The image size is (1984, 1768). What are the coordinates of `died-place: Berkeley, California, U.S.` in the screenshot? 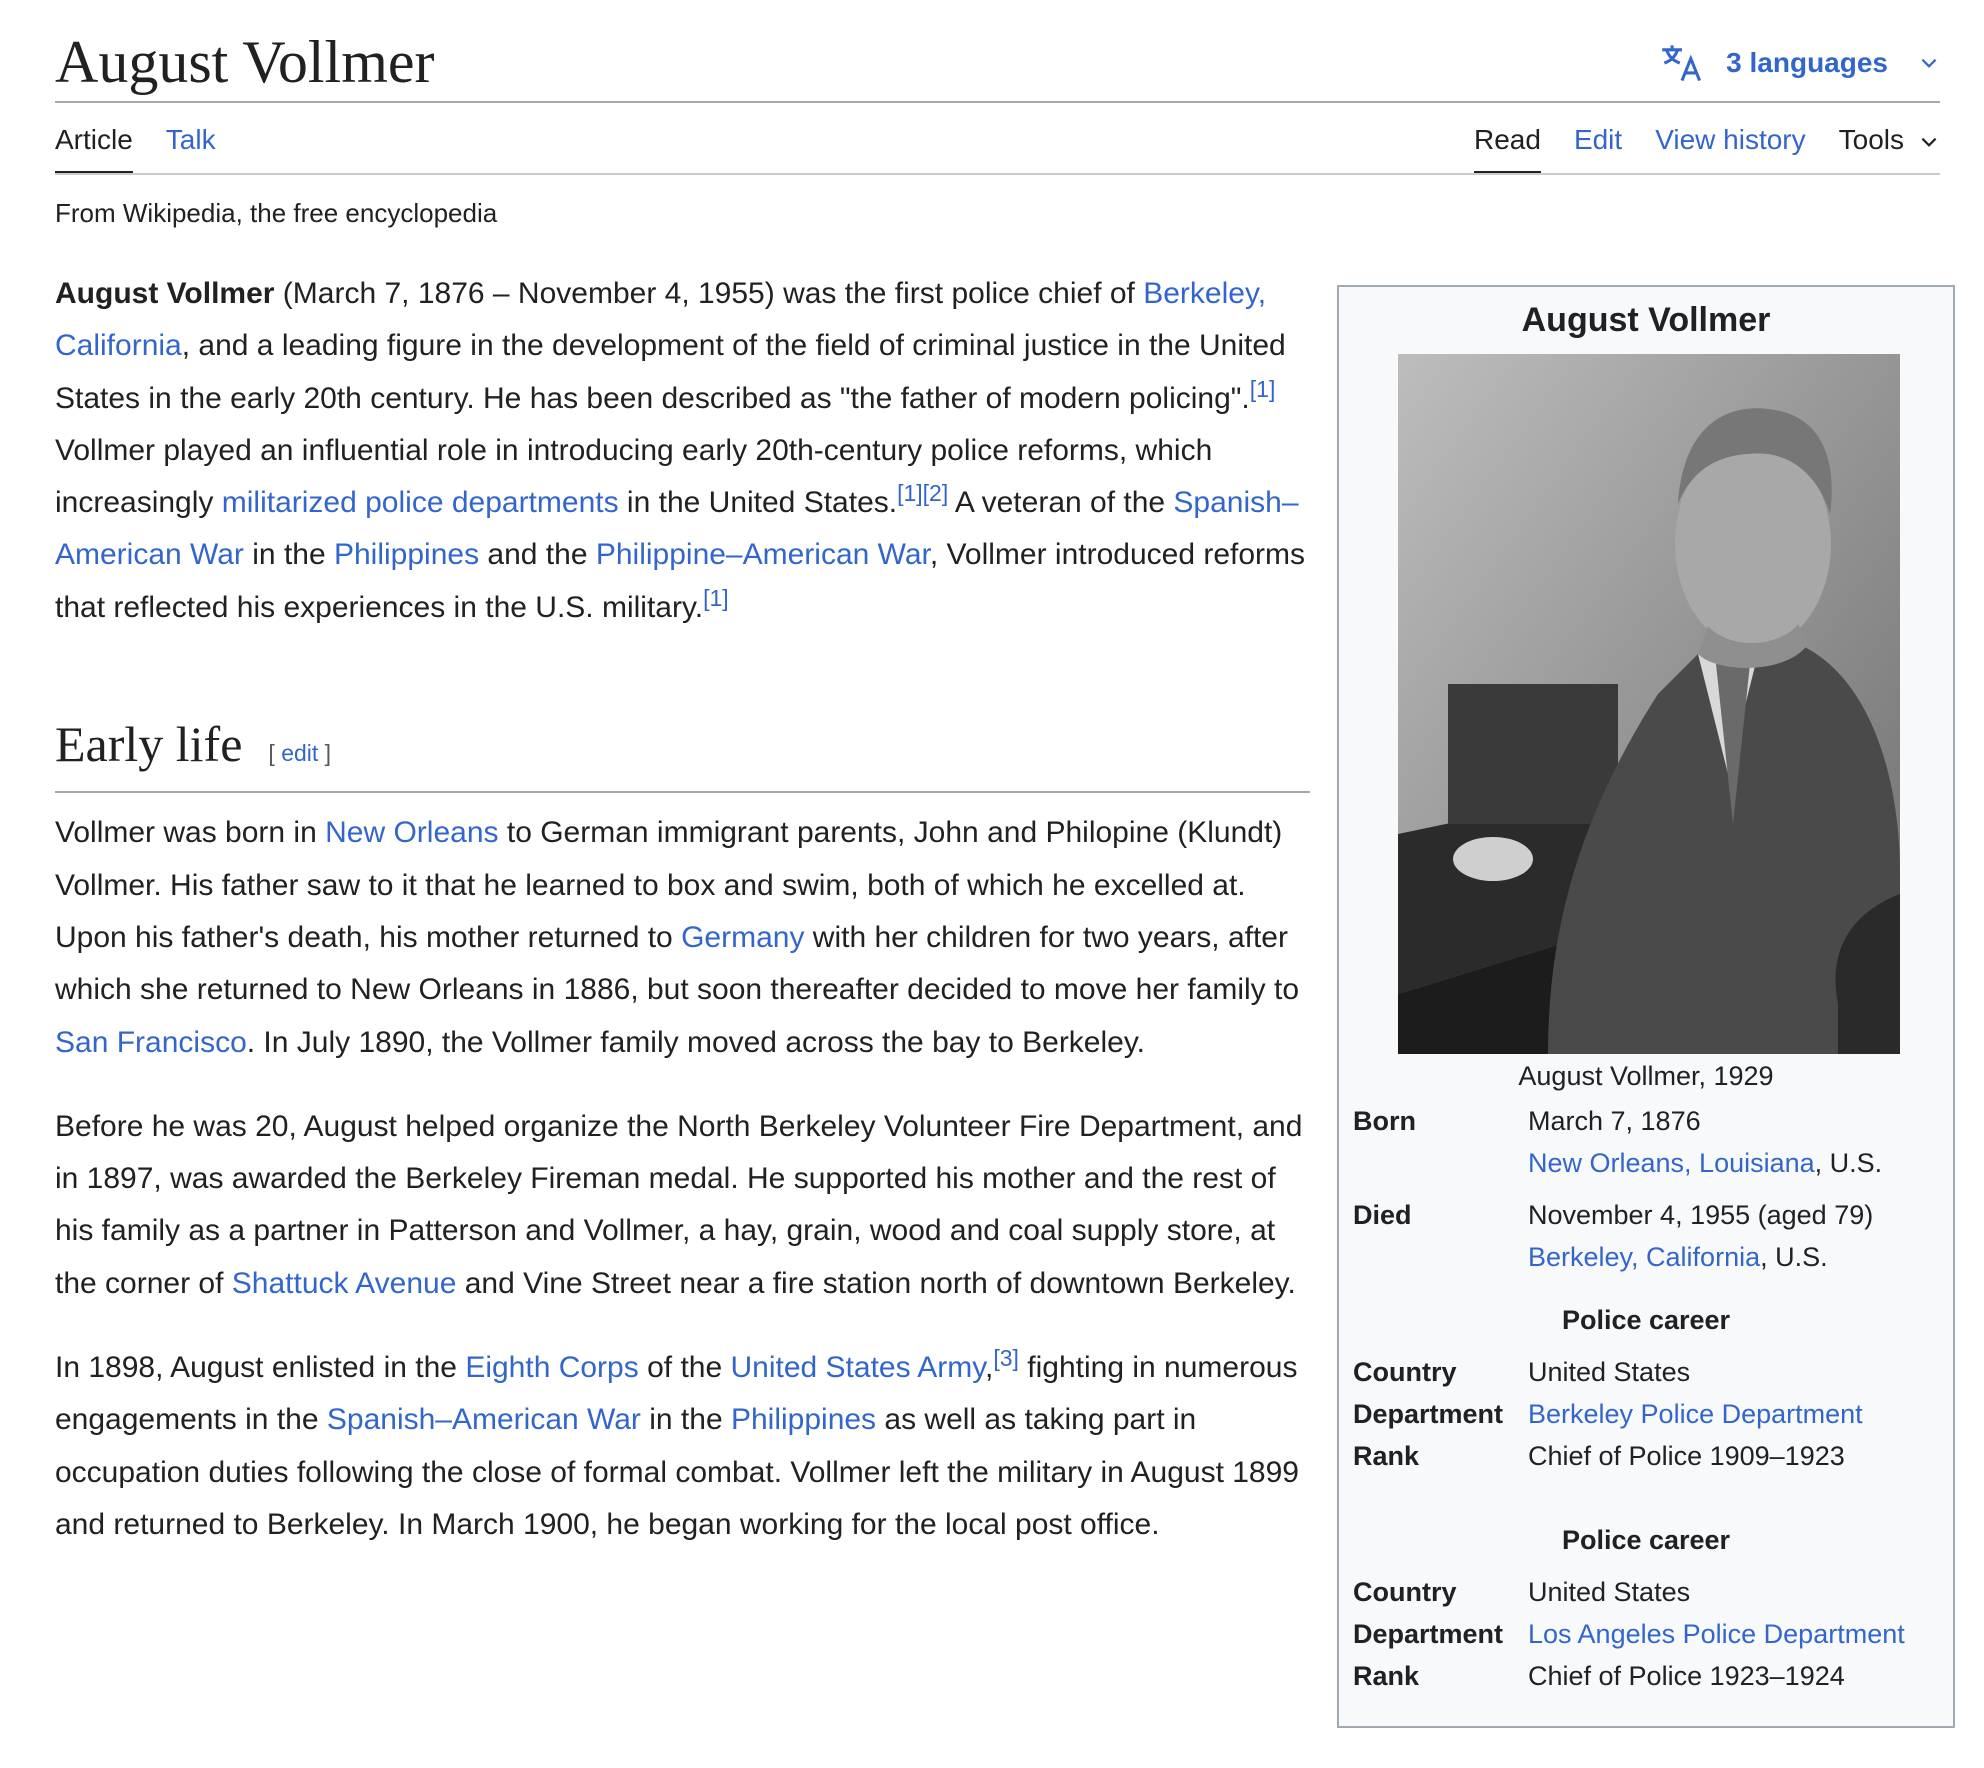 It's located at (1733, 1257).